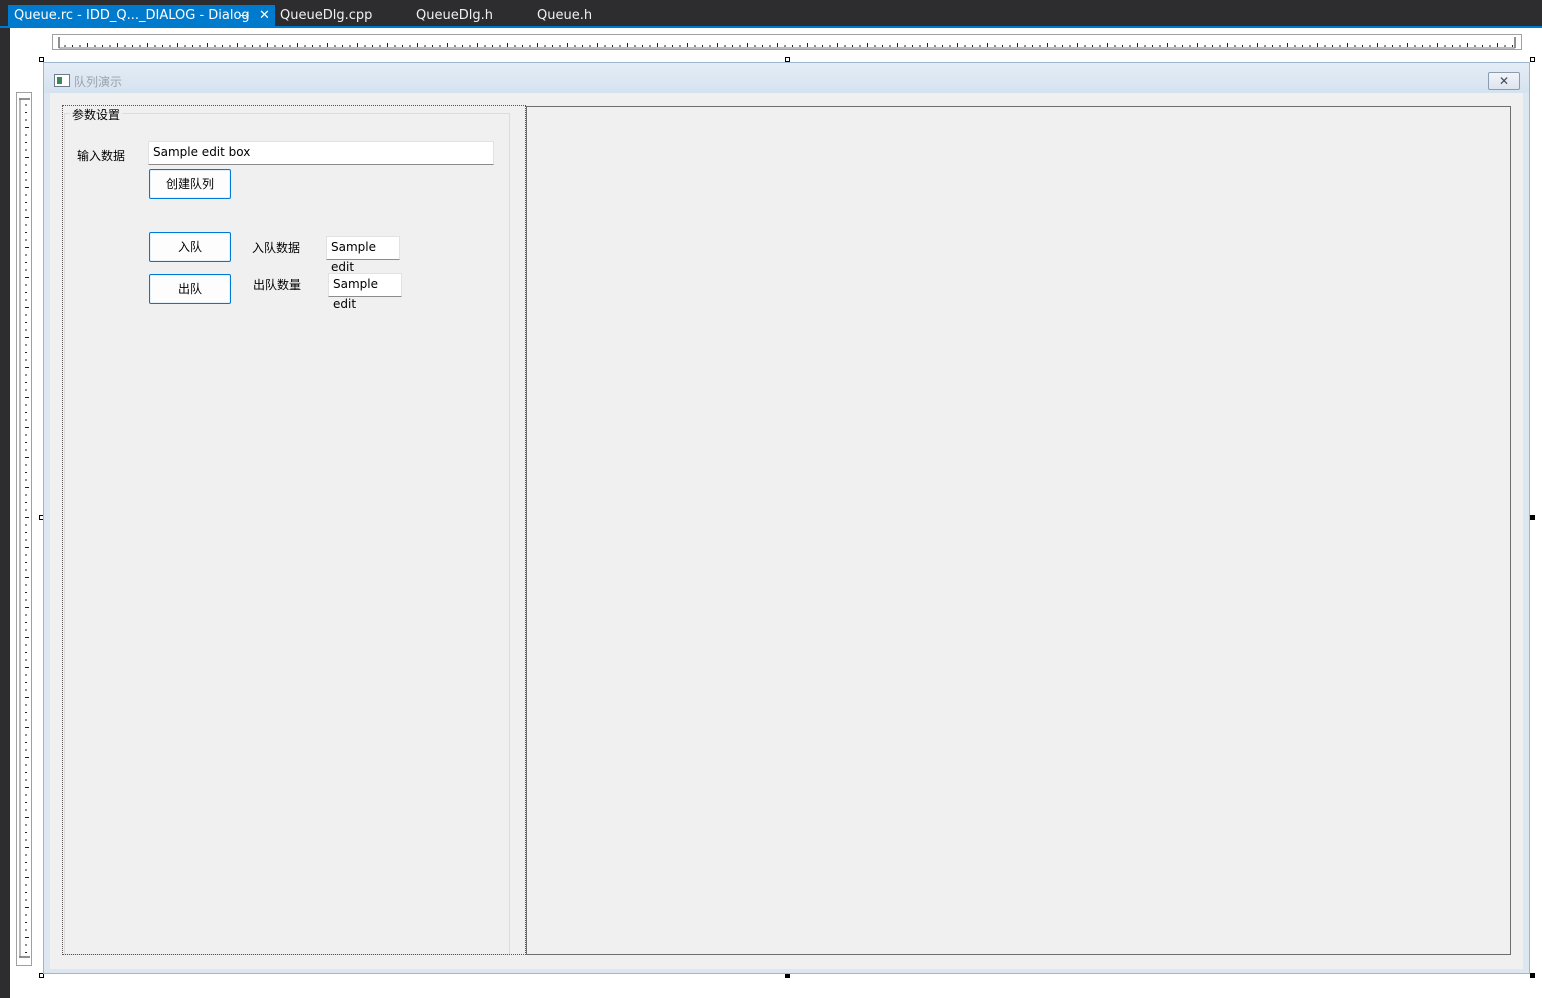 Image resolution: width=1542 pixels, height=998 pixels. I want to click on vertical-ruler, so click(24, 529).